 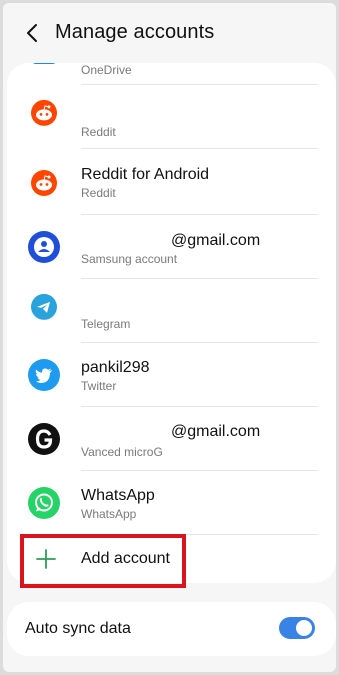 I want to click on account-type: Telegram, so click(x=106, y=324).